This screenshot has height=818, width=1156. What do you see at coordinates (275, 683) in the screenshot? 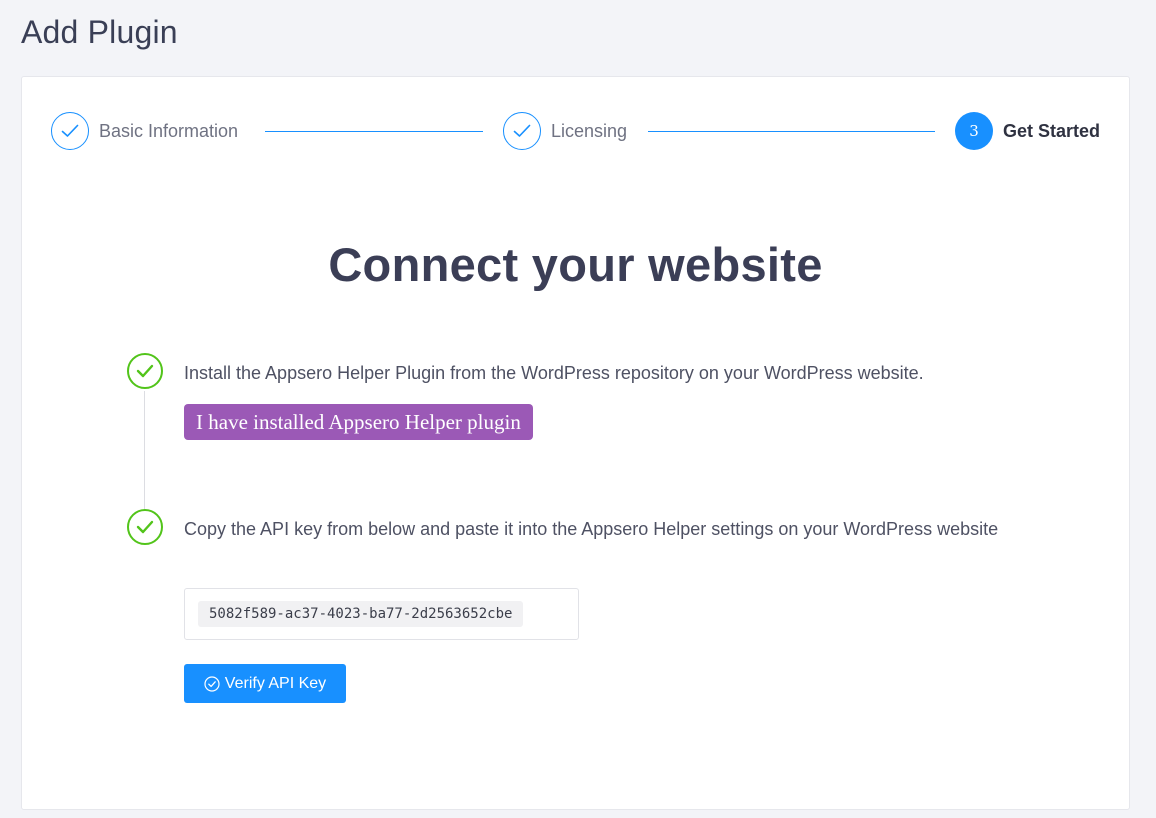
I see `verify-api-key-label: Verify API Key` at bounding box center [275, 683].